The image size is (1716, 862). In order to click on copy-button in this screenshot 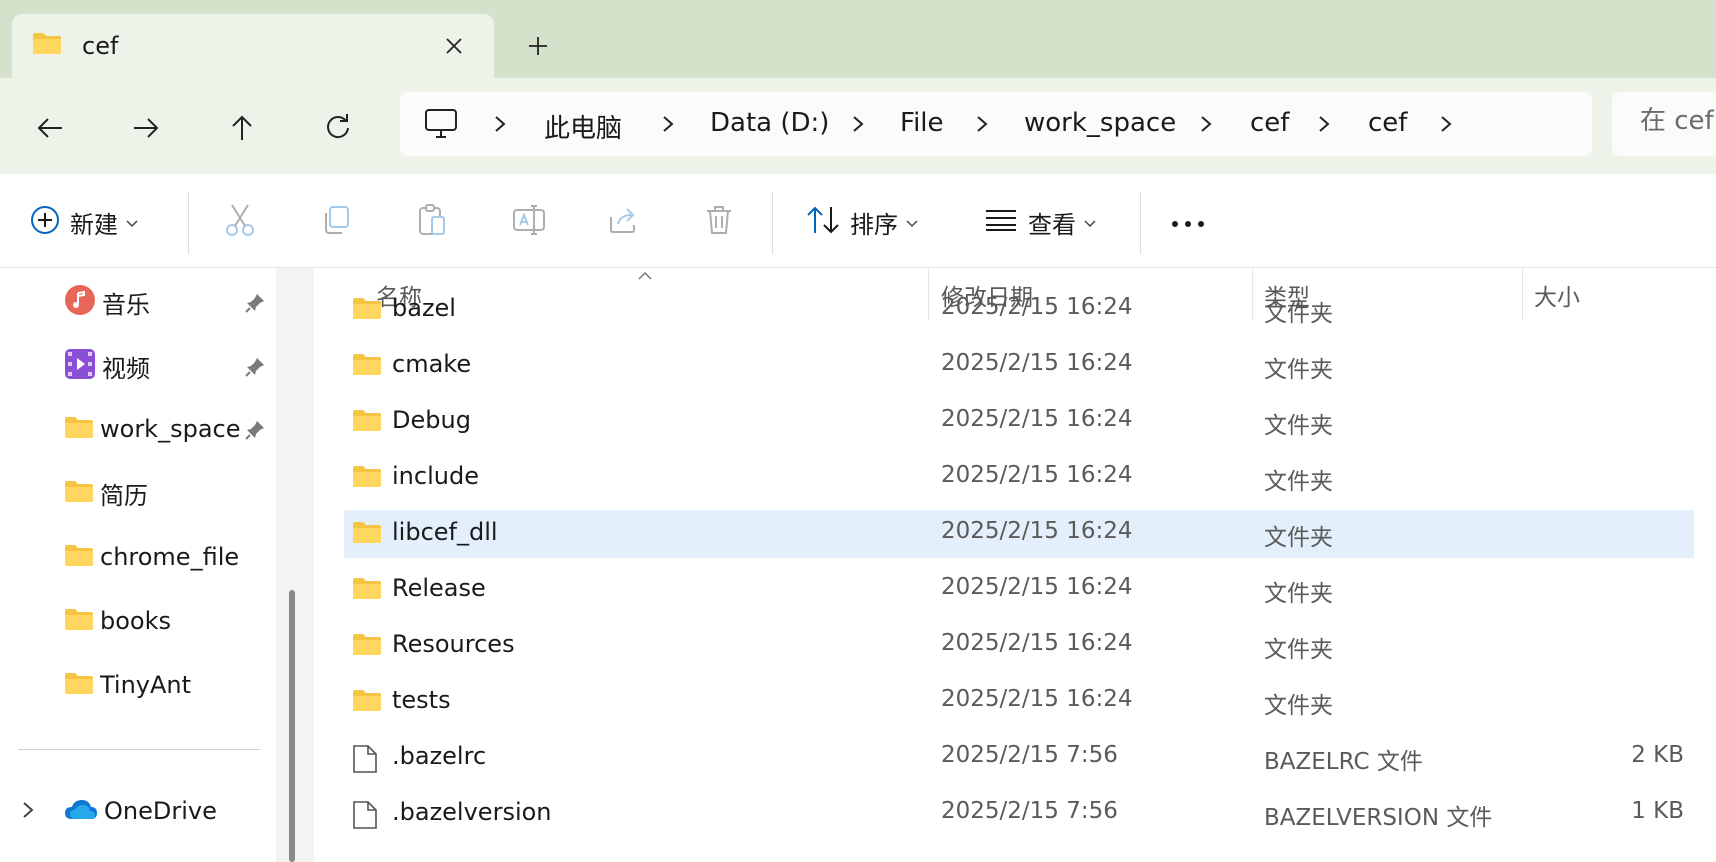, I will do `click(336, 222)`.